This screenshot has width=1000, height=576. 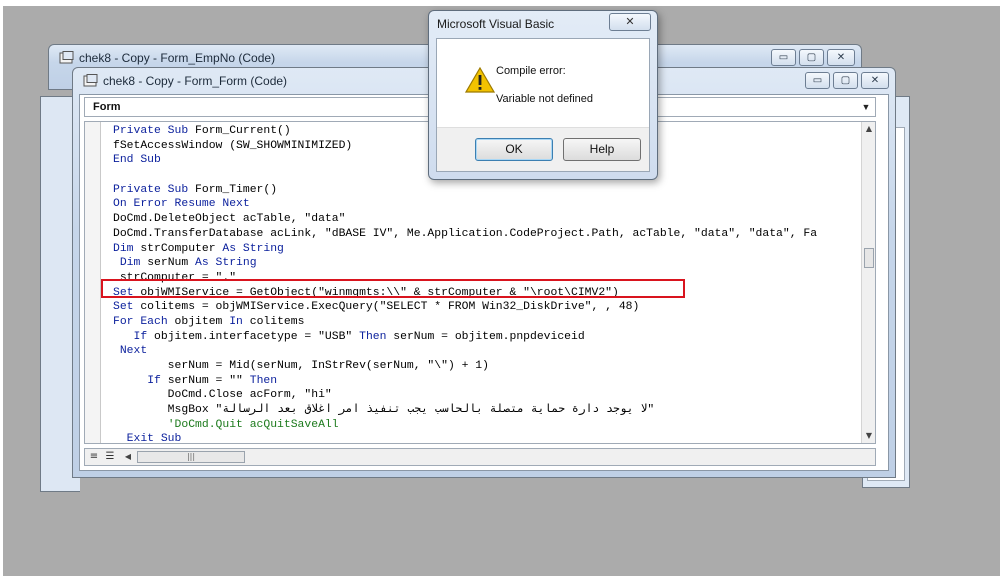 What do you see at coordinates (602, 149) in the screenshot?
I see `help-button: Help` at bounding box center [602, 149].